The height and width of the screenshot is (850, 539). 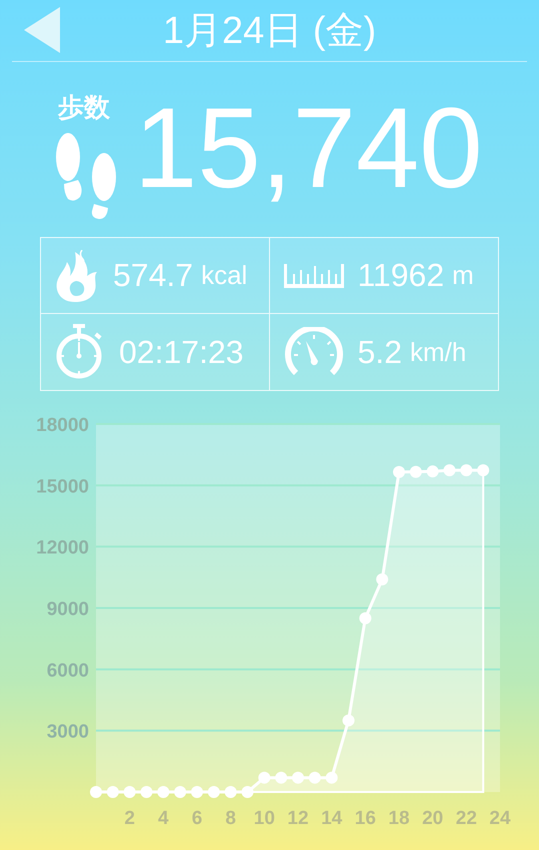 What do you see at coordinates (380, 352) in the screenshot?
I see `stat-value: 5.2` at bounding box center [380, 352].